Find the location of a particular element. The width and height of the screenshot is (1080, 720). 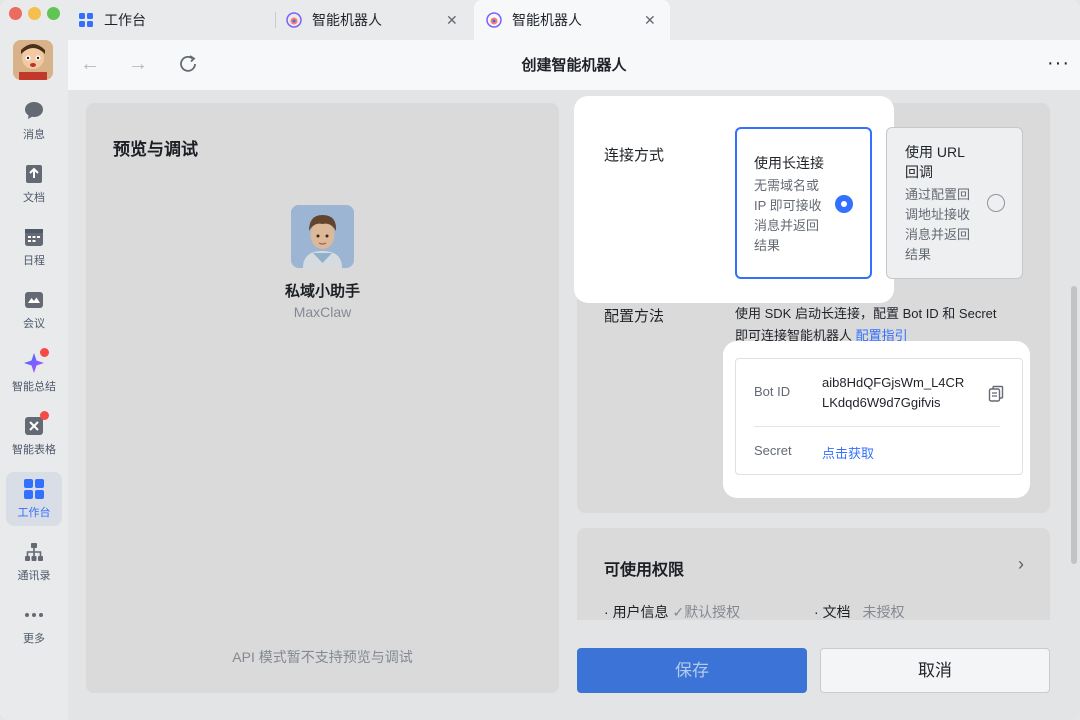

table-icon is located at coordinates (36, 424).